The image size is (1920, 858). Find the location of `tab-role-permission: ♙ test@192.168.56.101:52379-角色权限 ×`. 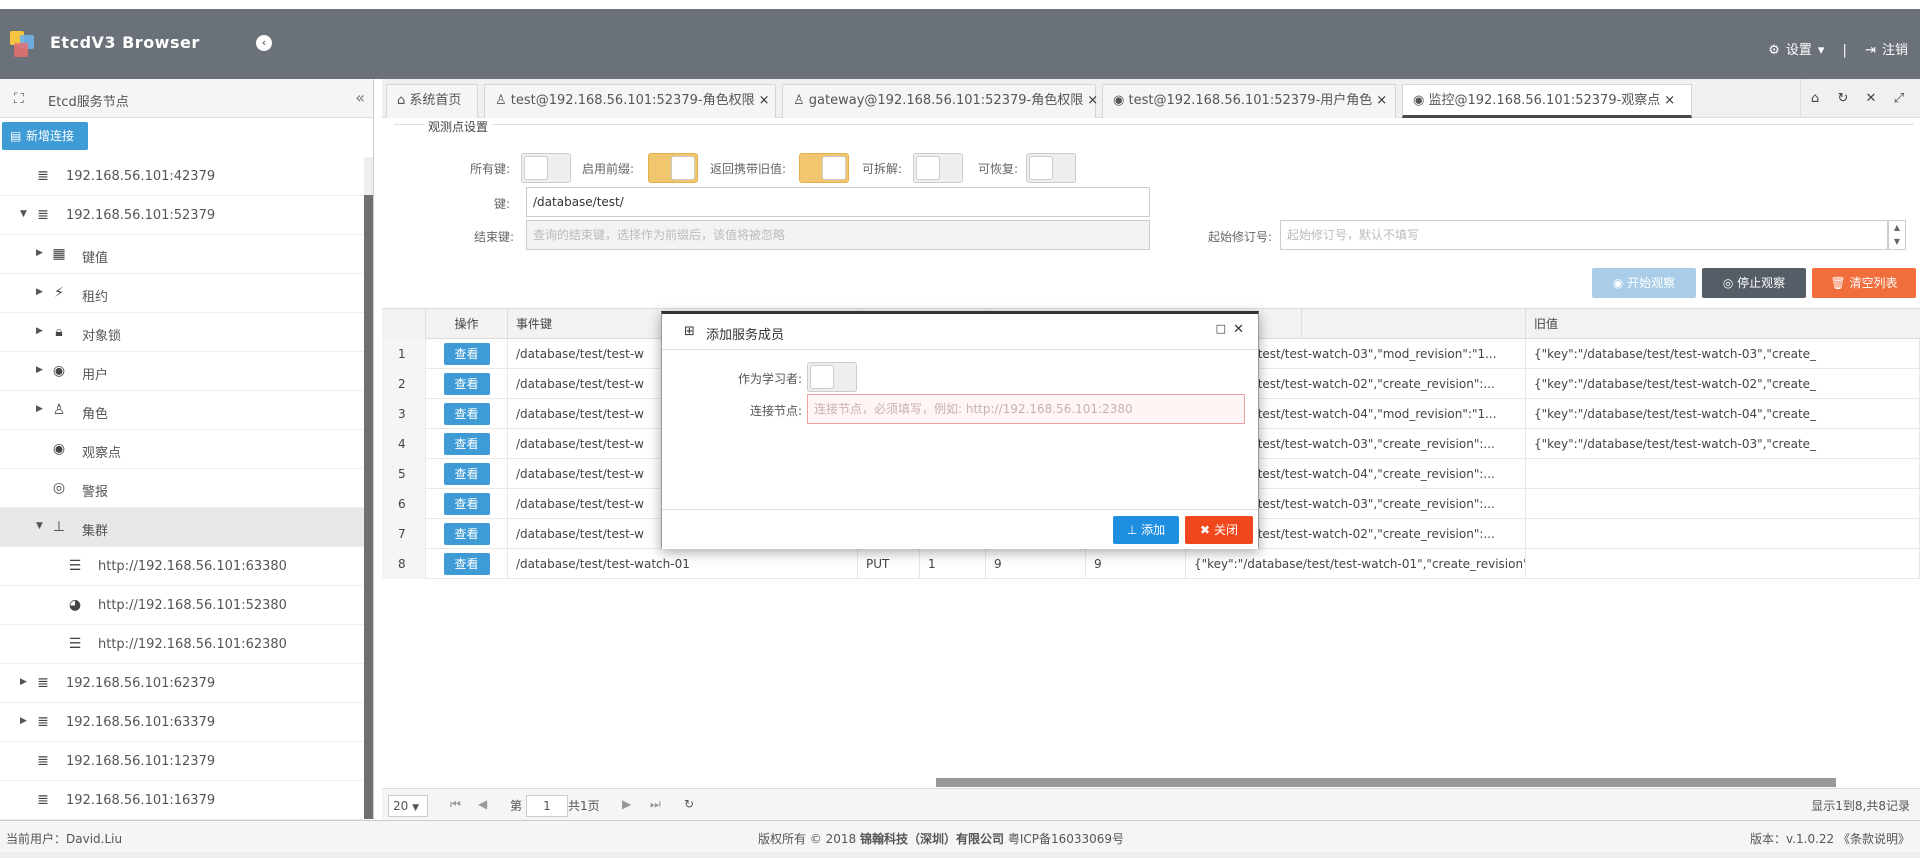

tab-role-permission: ♙ test@192.168.56.101:52379-角色权限 × is located at coordinates (630, 101).